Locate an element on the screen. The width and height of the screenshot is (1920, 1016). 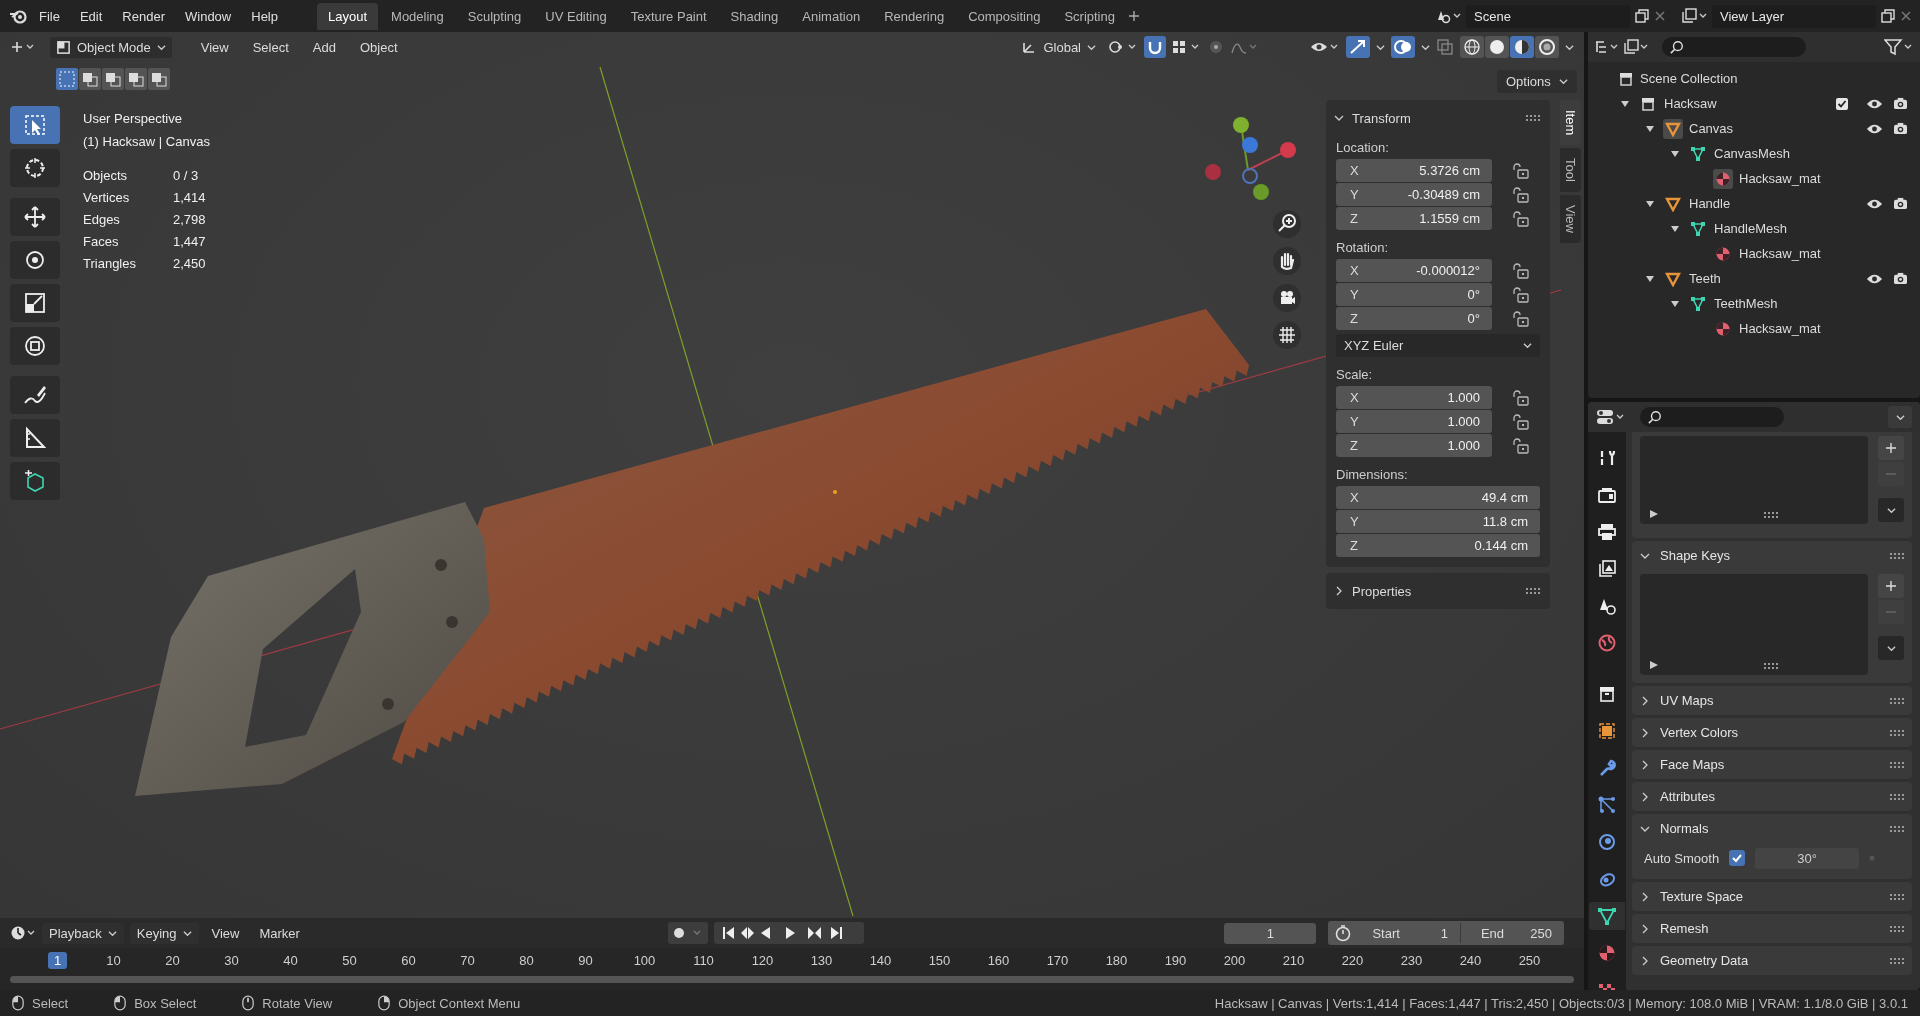
workspace-tab: Modeling is located at coordinates (417, 16).